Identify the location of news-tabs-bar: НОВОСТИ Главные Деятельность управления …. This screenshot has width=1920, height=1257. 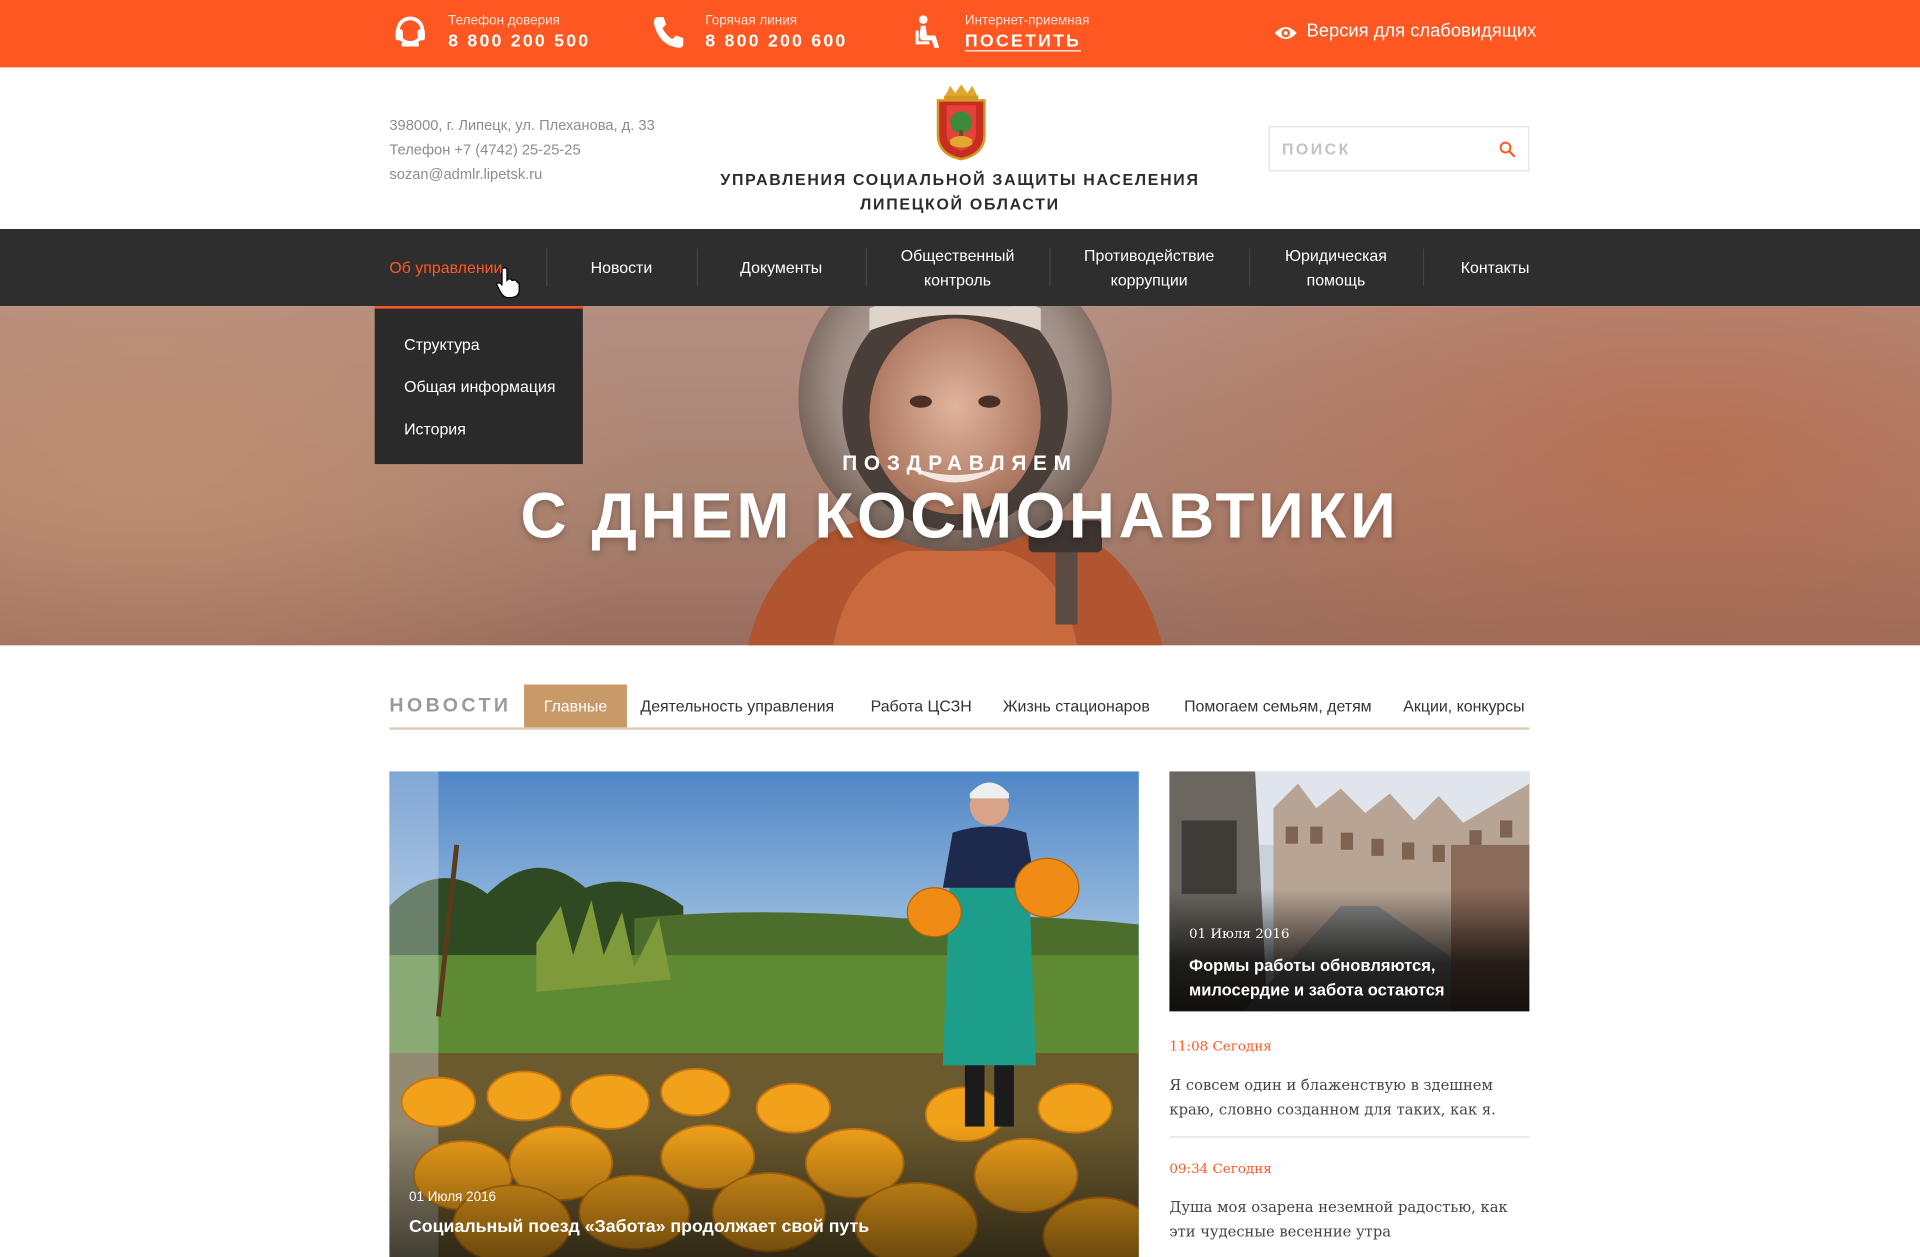
(959, 707).